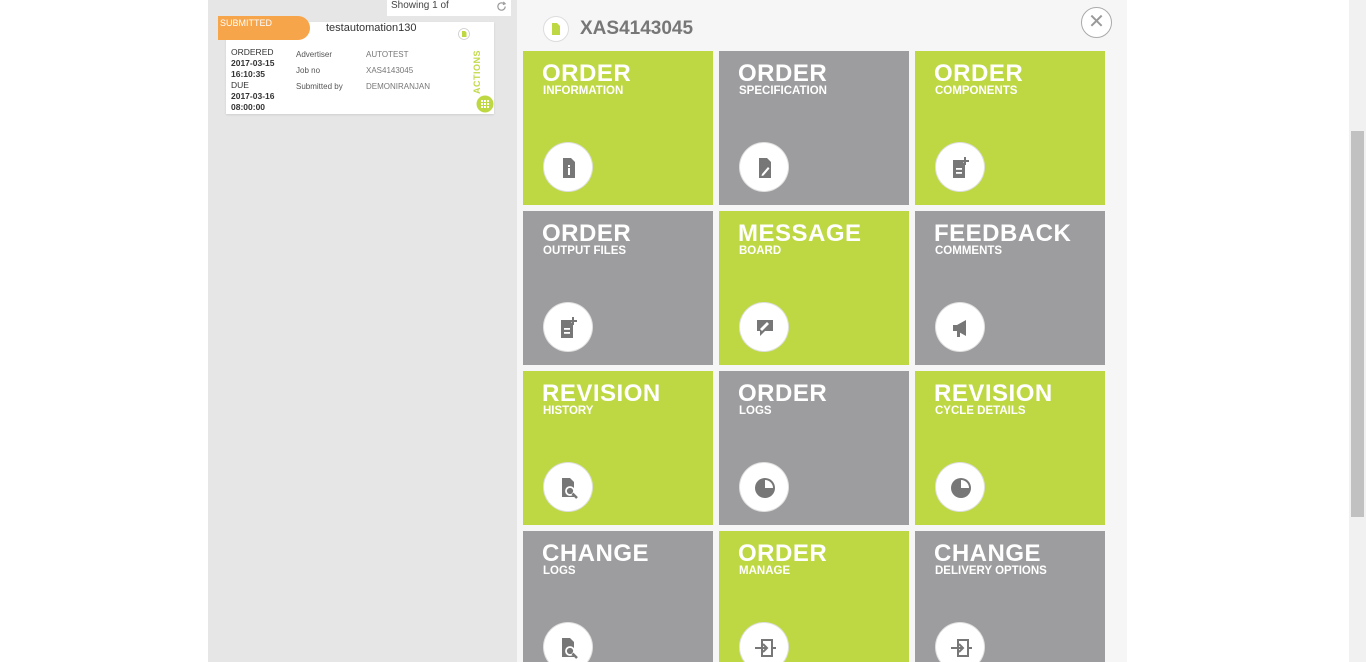 The height and width of the screenshot is (662, 1366). I want to click on close-button: ✕, so click(1096, 22).